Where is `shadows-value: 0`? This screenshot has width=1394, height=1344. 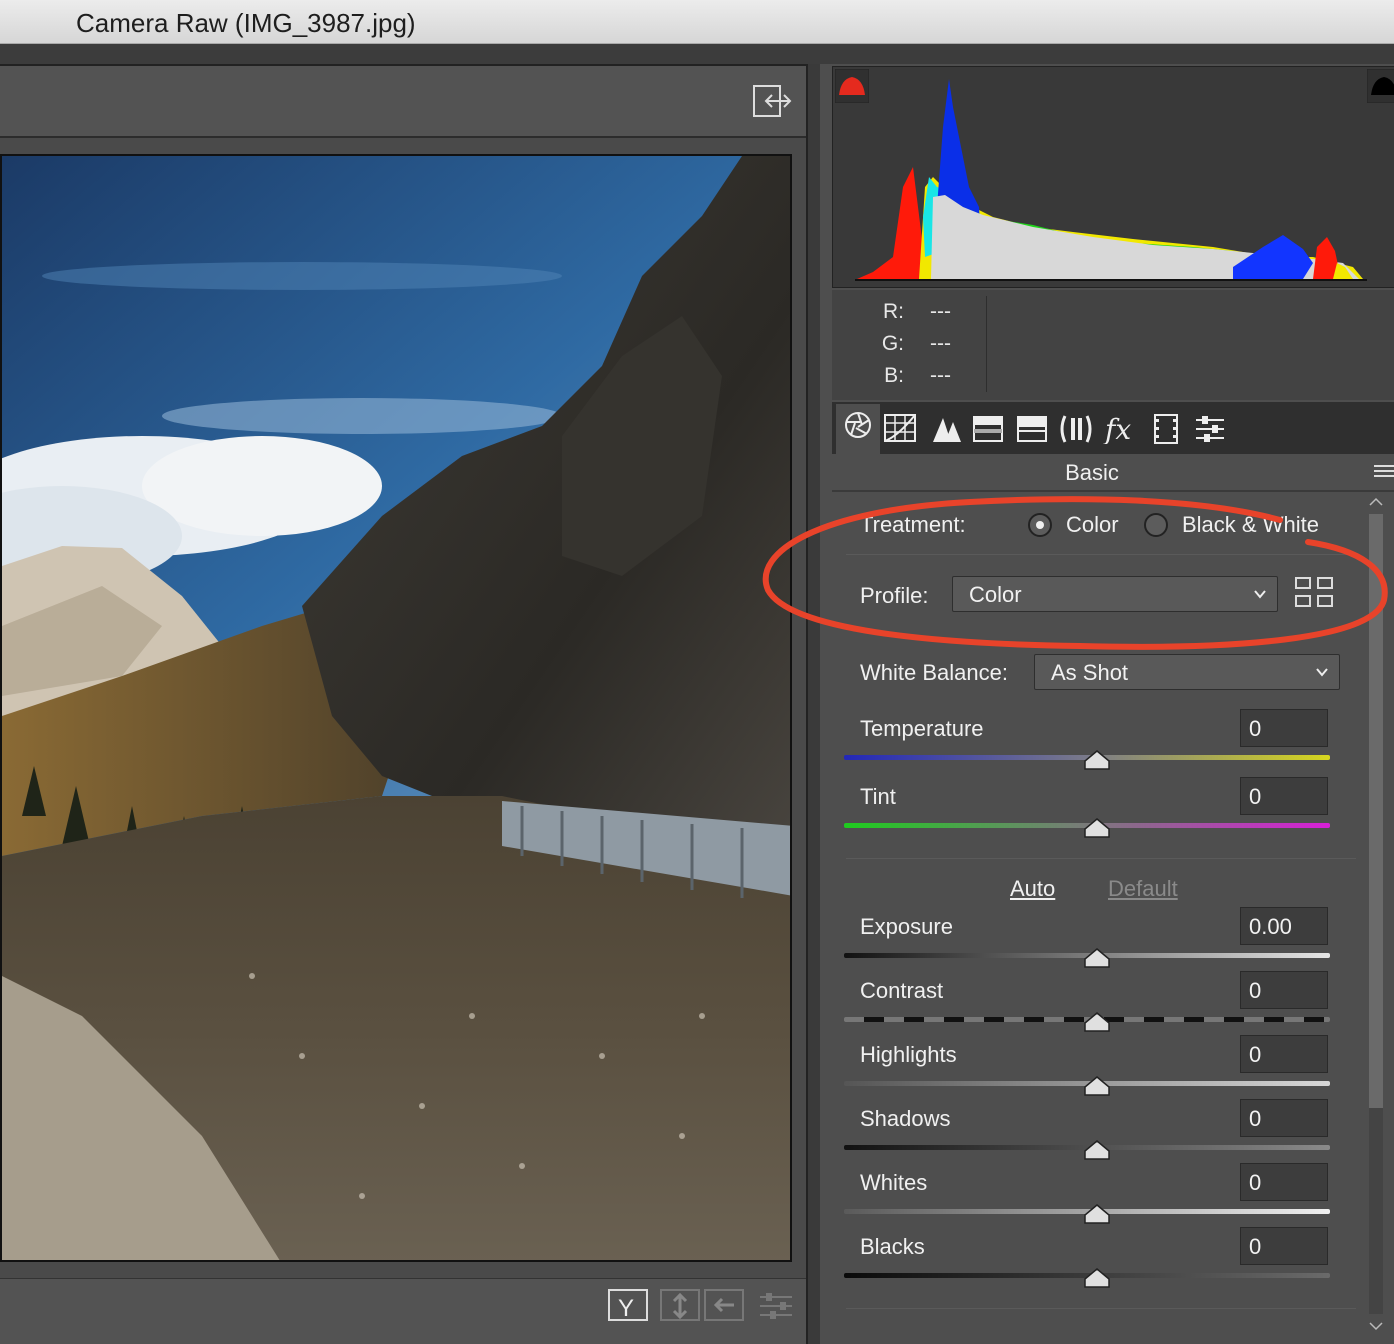 shadows-value: 0 is located at coordinates (1255, 1118).